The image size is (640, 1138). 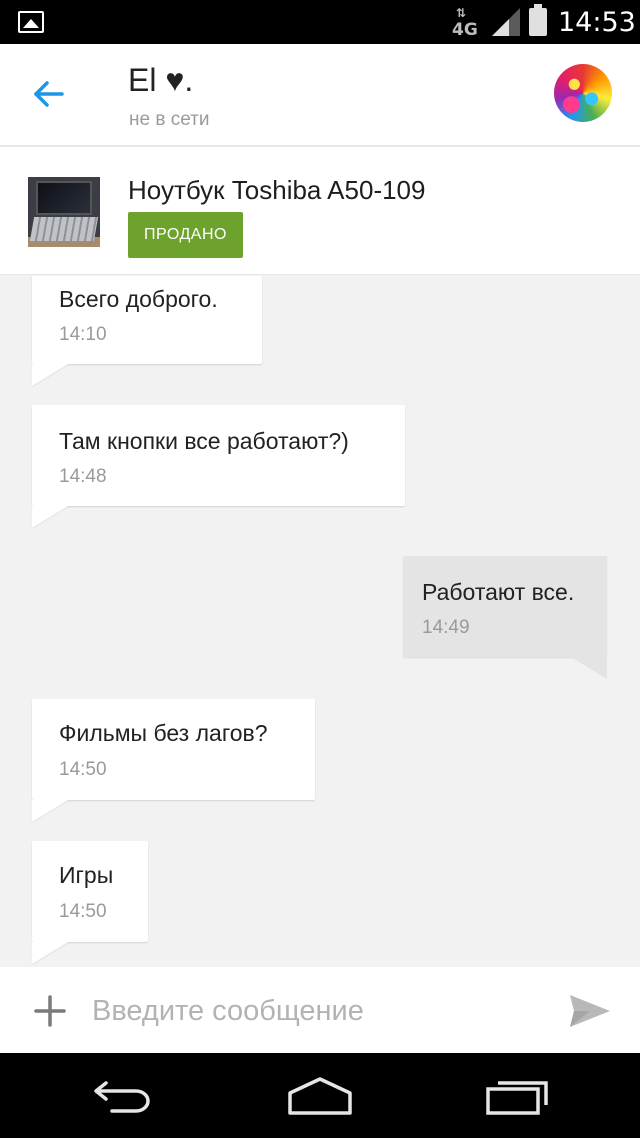 I want to click on sold-badge: ПРОДАНО, so click(x=185, y=235).